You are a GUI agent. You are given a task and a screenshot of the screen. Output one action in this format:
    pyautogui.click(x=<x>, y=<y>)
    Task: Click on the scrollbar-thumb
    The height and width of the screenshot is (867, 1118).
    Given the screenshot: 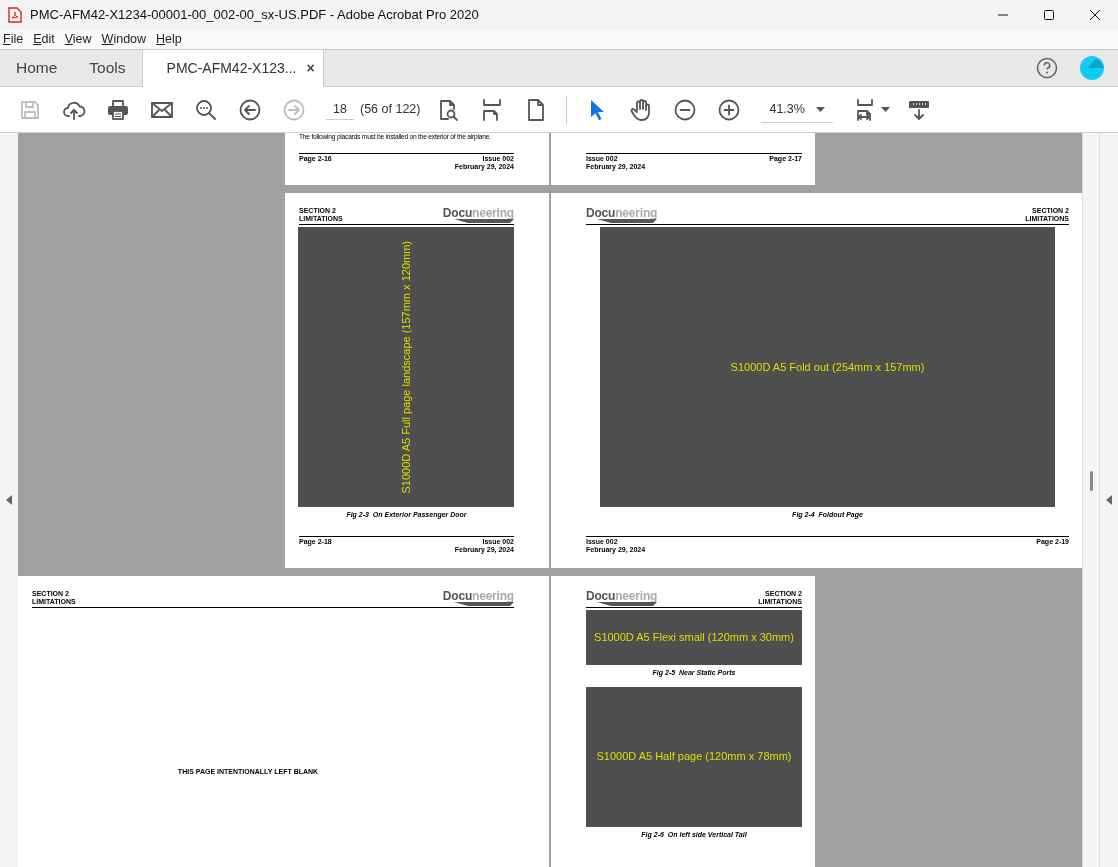 What is the action you would take?
    pyautogui.click(x=1091, y=481)
    